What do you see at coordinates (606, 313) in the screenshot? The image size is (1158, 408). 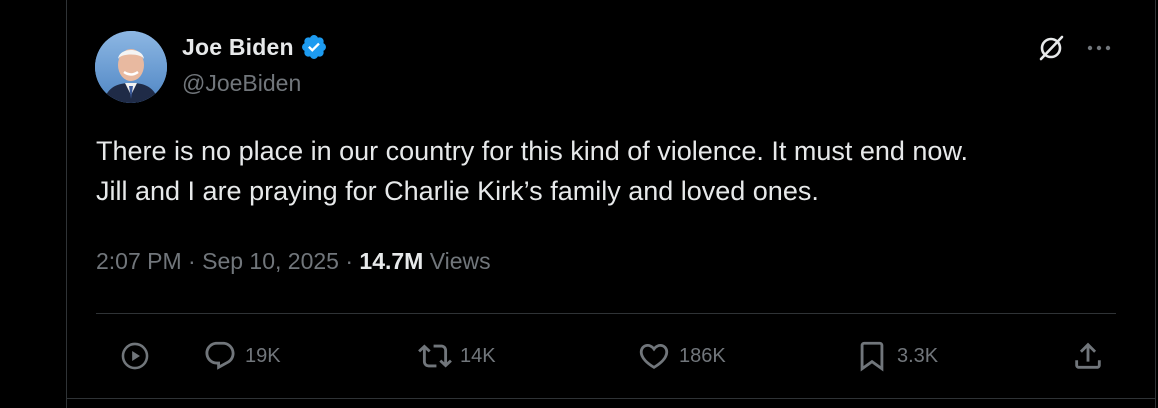 I see `divider` at bounding box center [606, 313].